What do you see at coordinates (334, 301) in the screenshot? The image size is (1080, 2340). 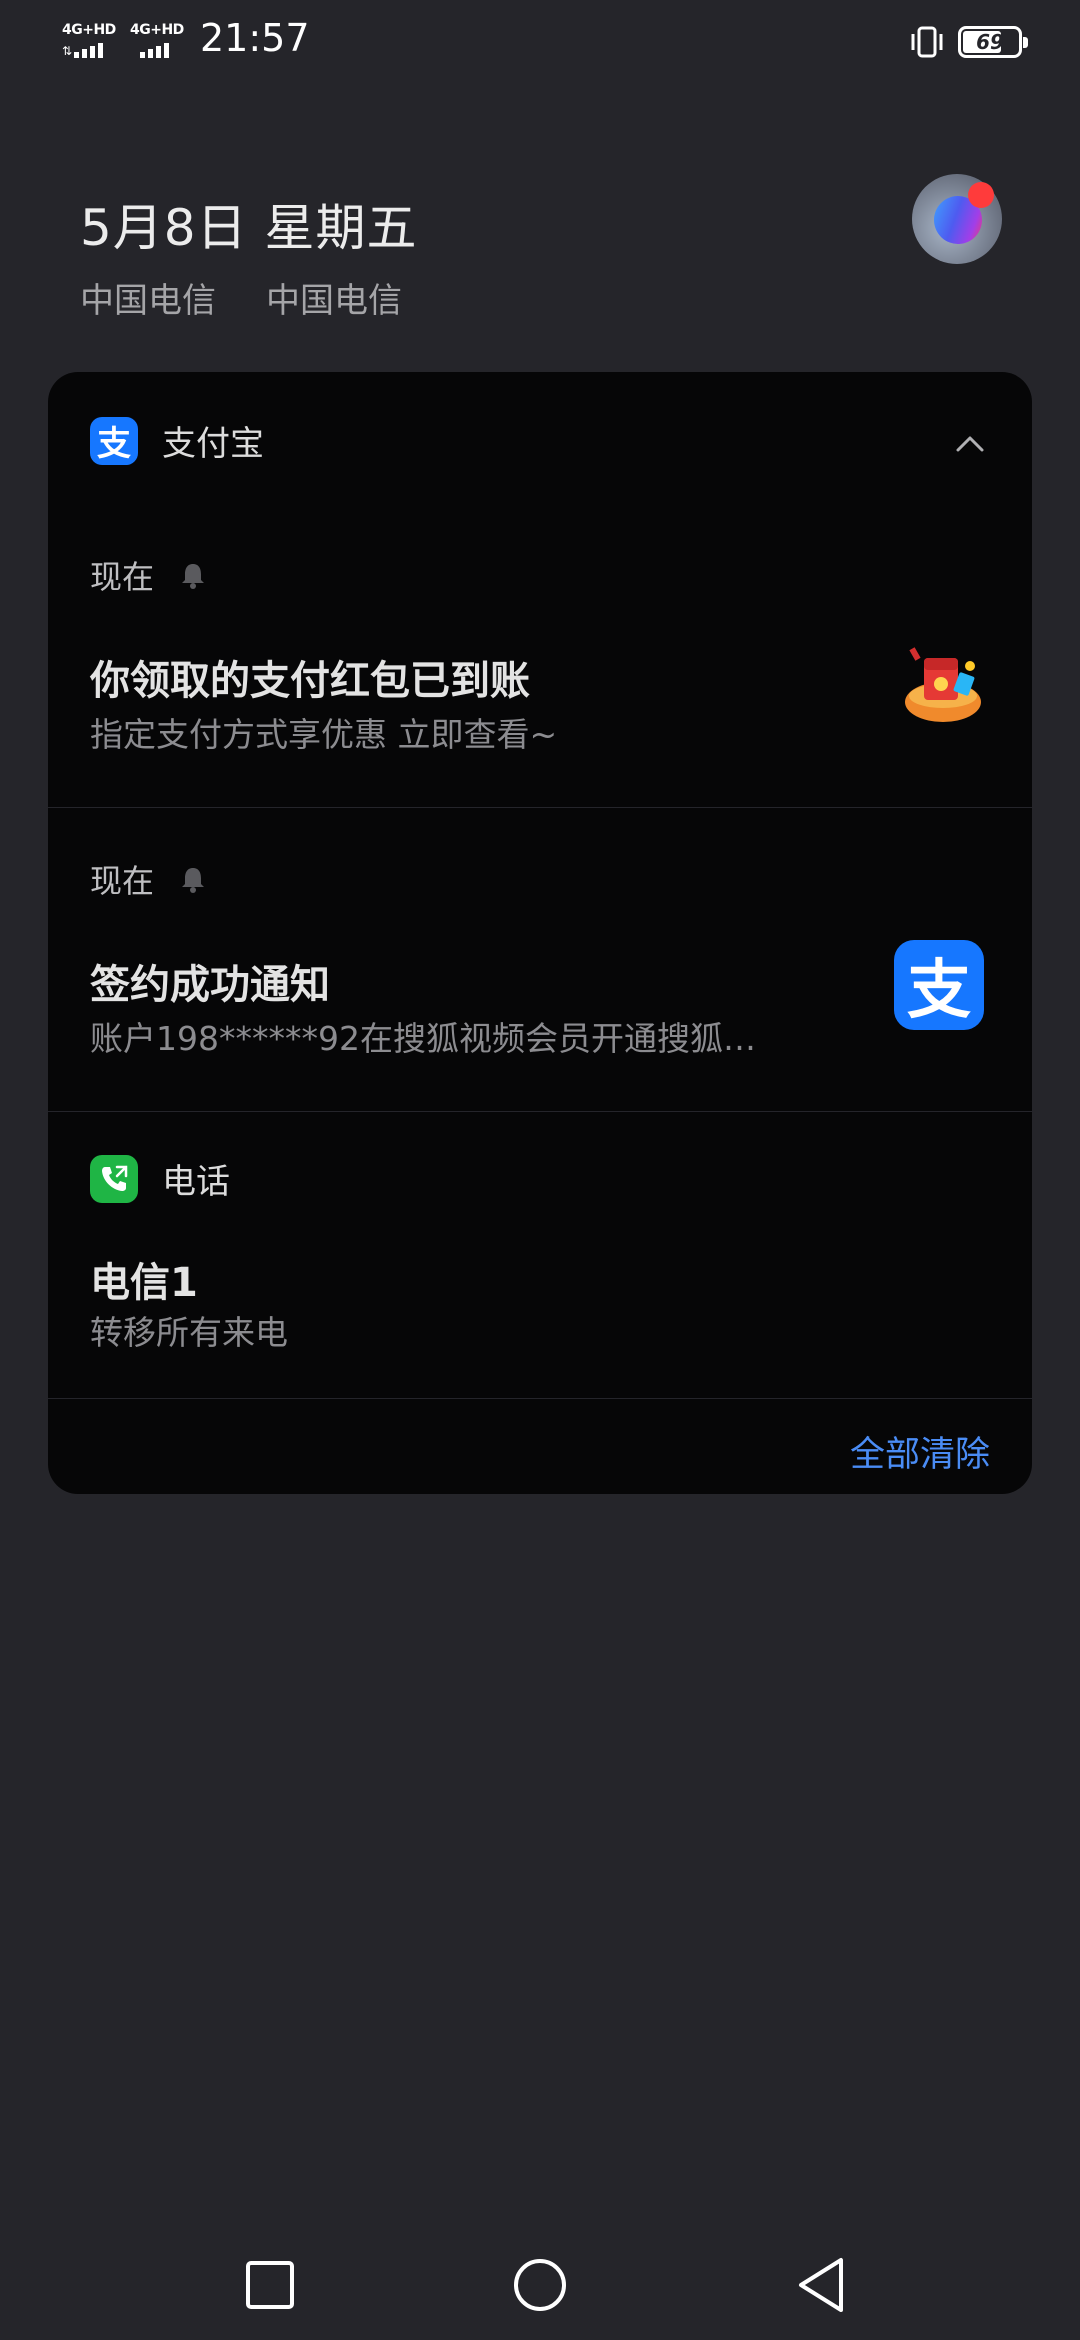 I see `carrier-2: 中国电信` at bounding box center [334, 301].